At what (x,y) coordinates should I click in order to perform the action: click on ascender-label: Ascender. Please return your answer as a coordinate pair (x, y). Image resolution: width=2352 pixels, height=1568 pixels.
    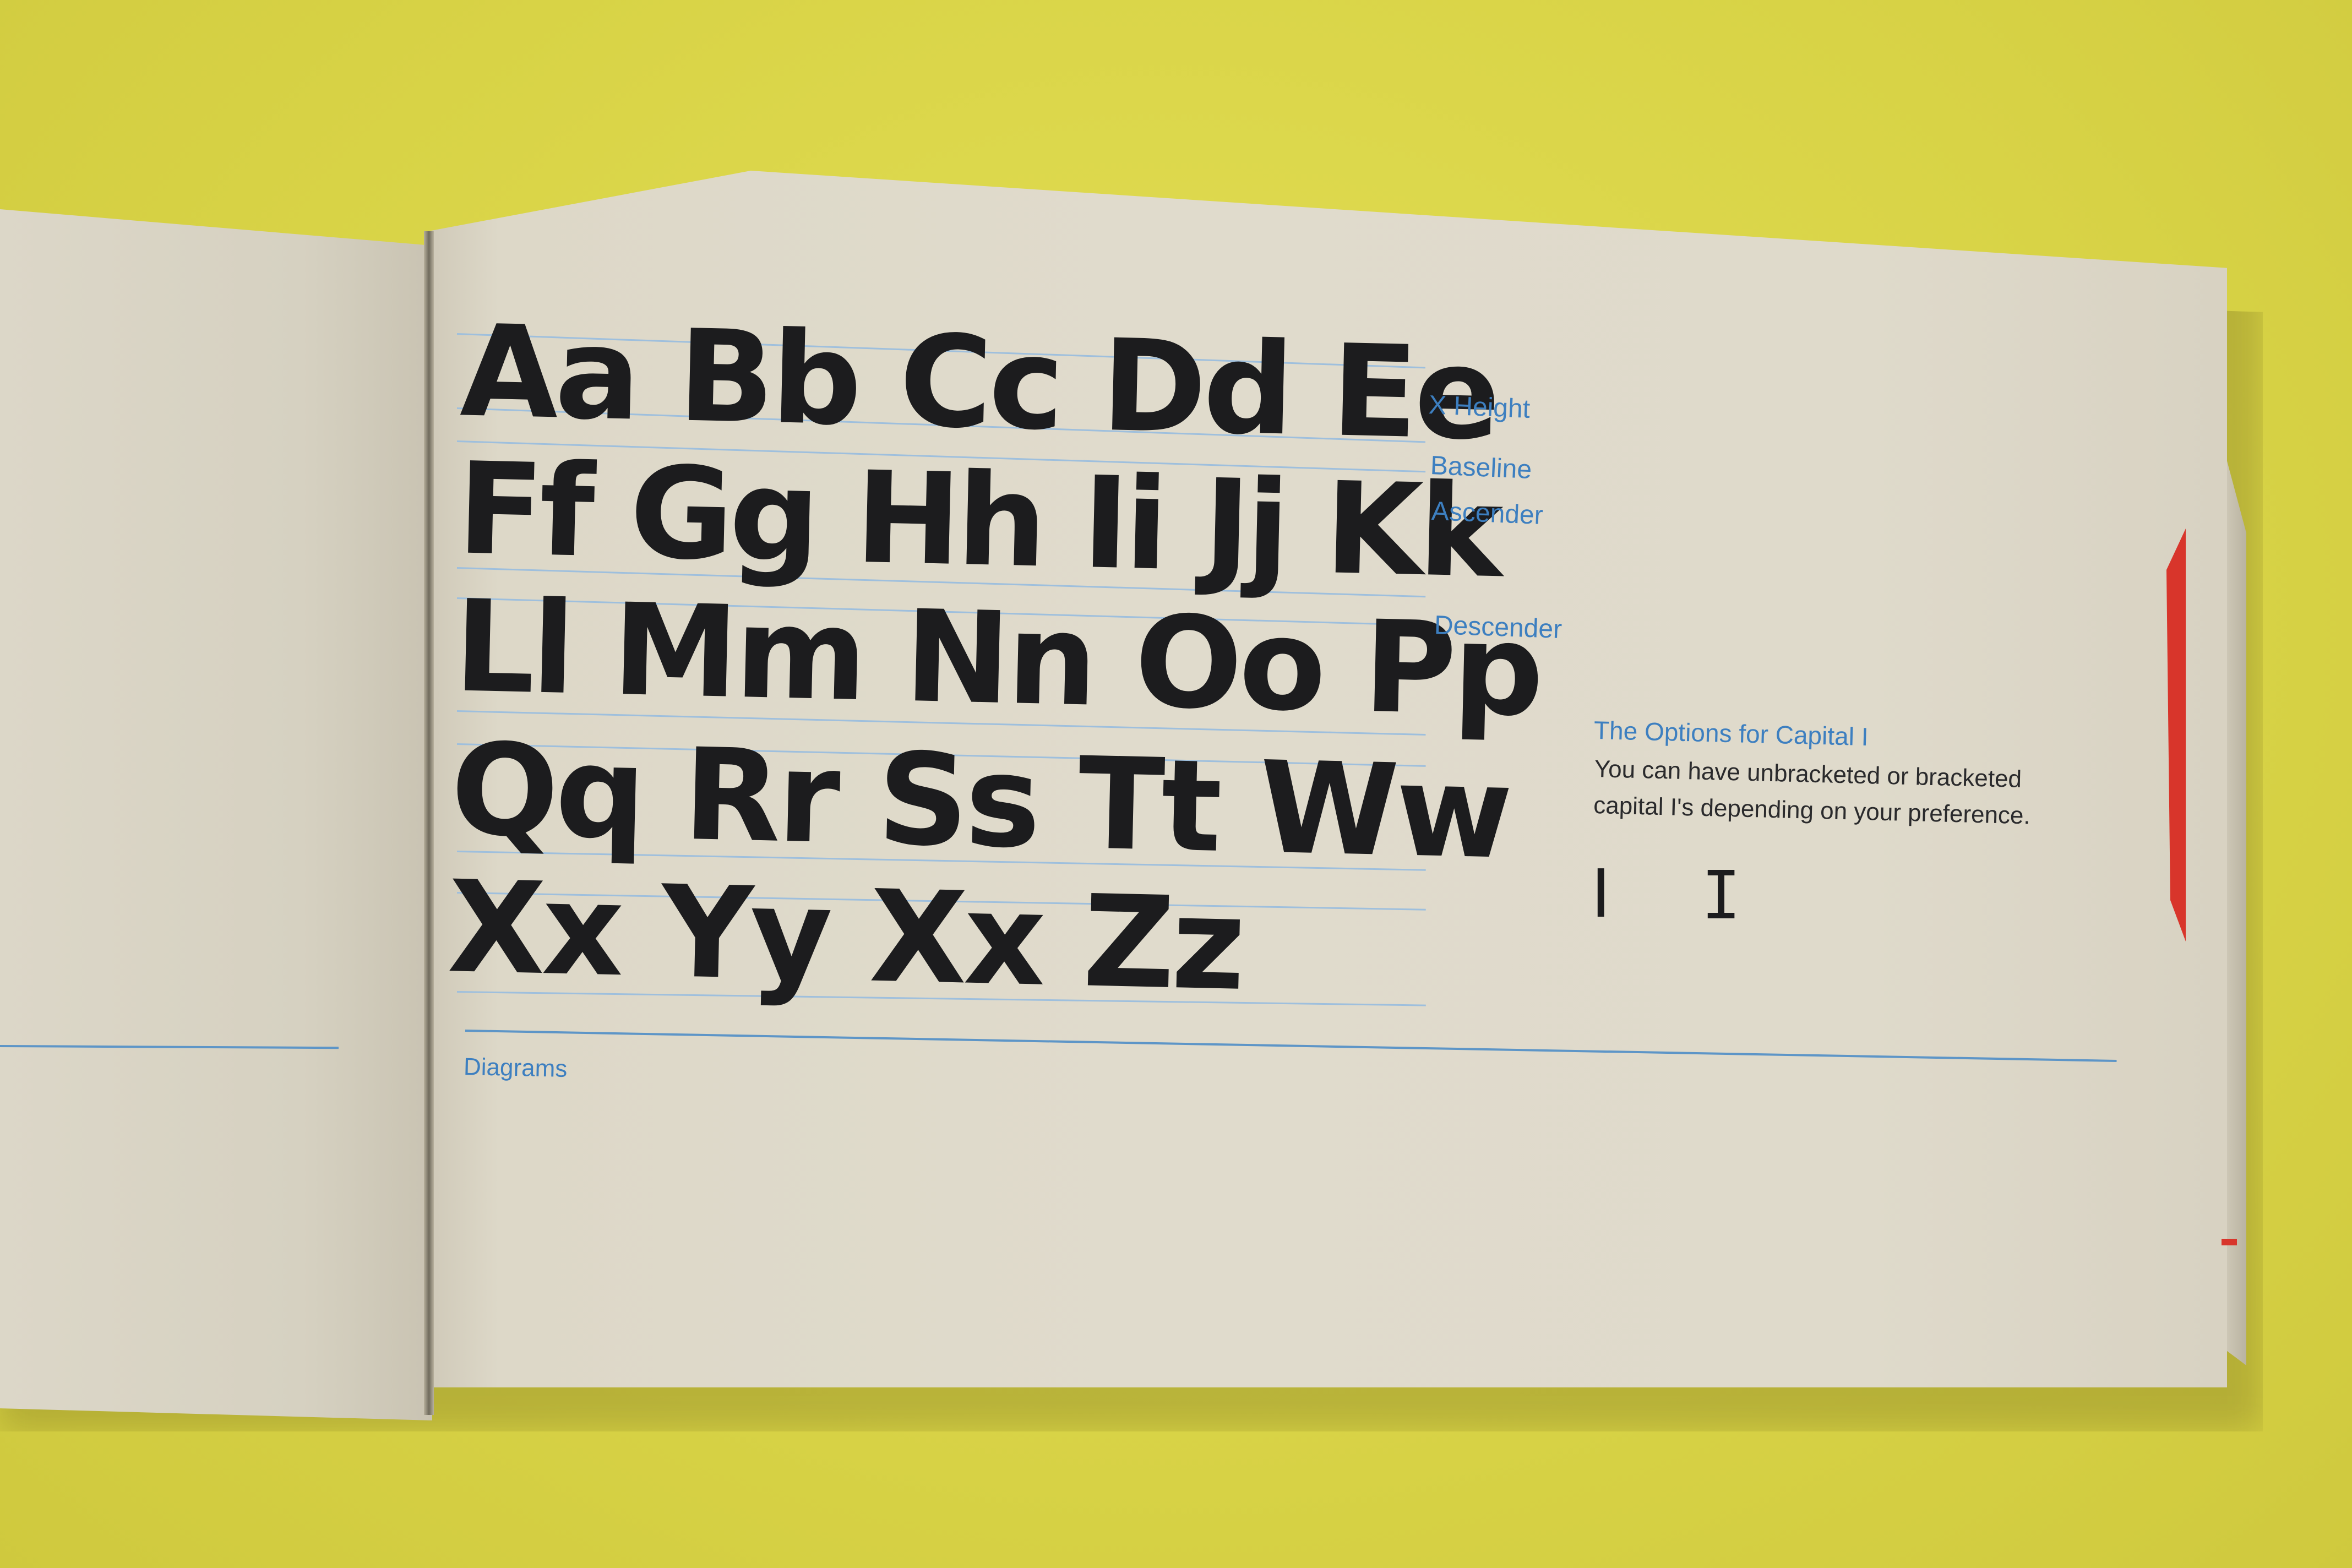
    Looking at the image, I should click on (1487, 513).